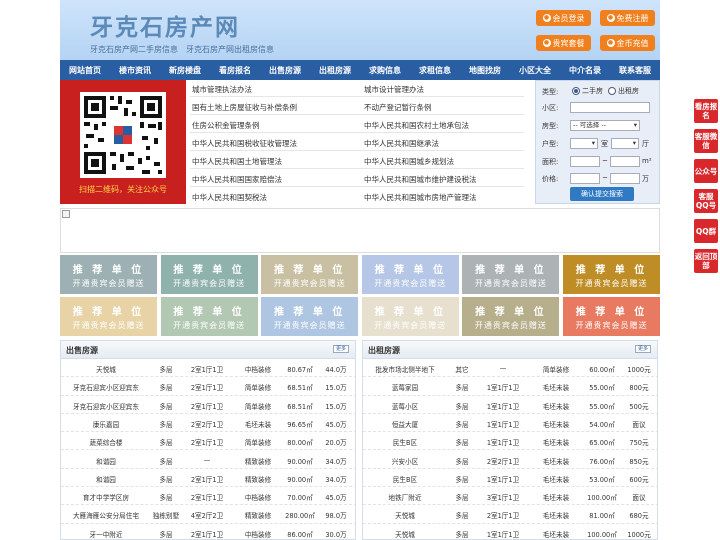 Image resolution: width=720 pixels, height=540 pixels. Describe the element at coordinates (235, 70) in the screenshot. I see `nav-viewing-signup: 看房报名` at that location.